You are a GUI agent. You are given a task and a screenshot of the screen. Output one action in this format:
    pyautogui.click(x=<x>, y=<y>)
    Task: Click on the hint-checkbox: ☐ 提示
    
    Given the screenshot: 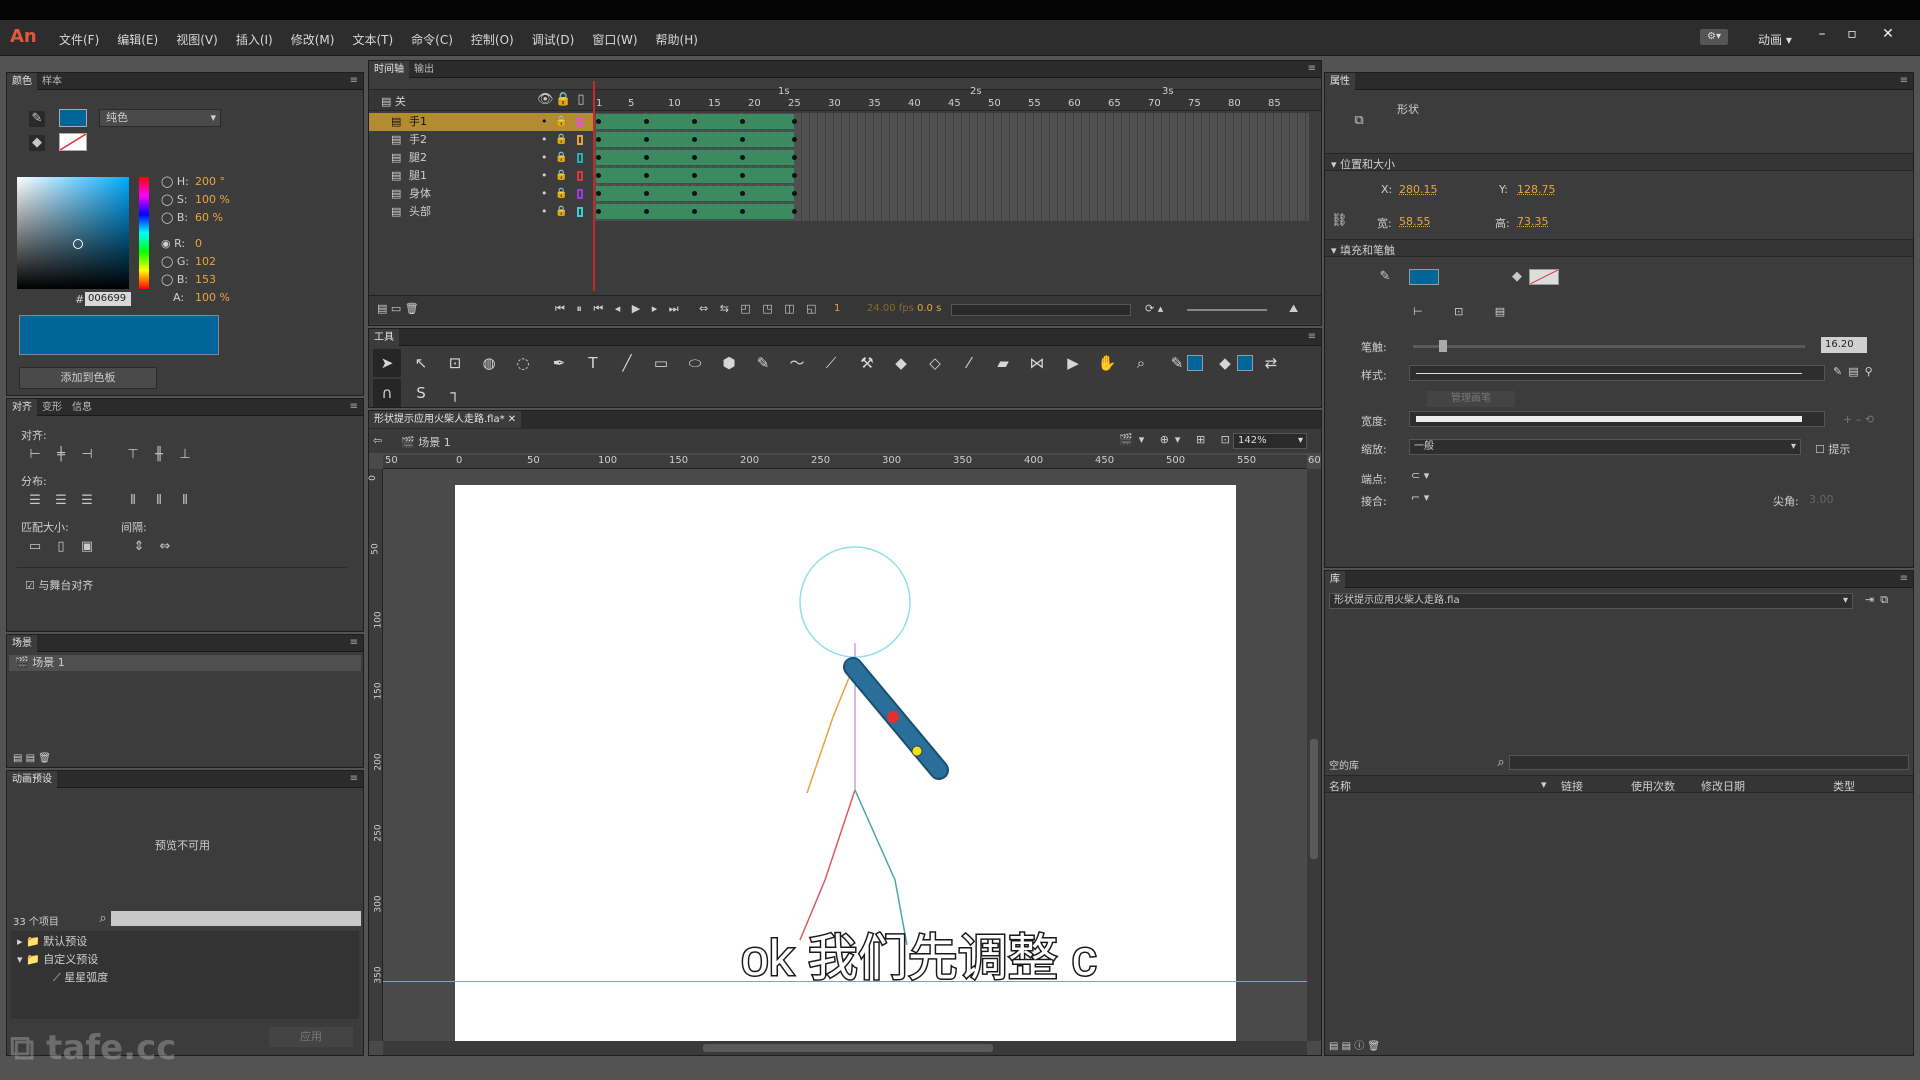 What is the action you would take?
    pyautogui.click(x=1832, y=449)
    